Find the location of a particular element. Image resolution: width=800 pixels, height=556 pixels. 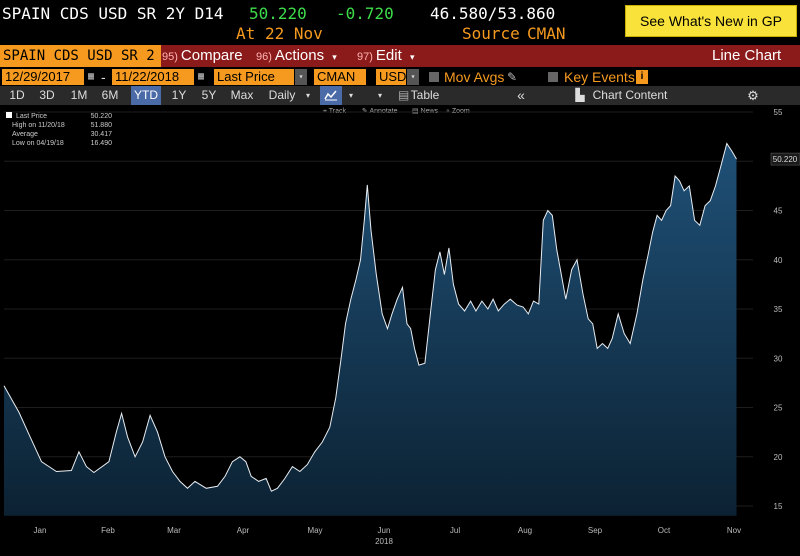

y-tick-label: 55 is located at coordinates (778, 112).